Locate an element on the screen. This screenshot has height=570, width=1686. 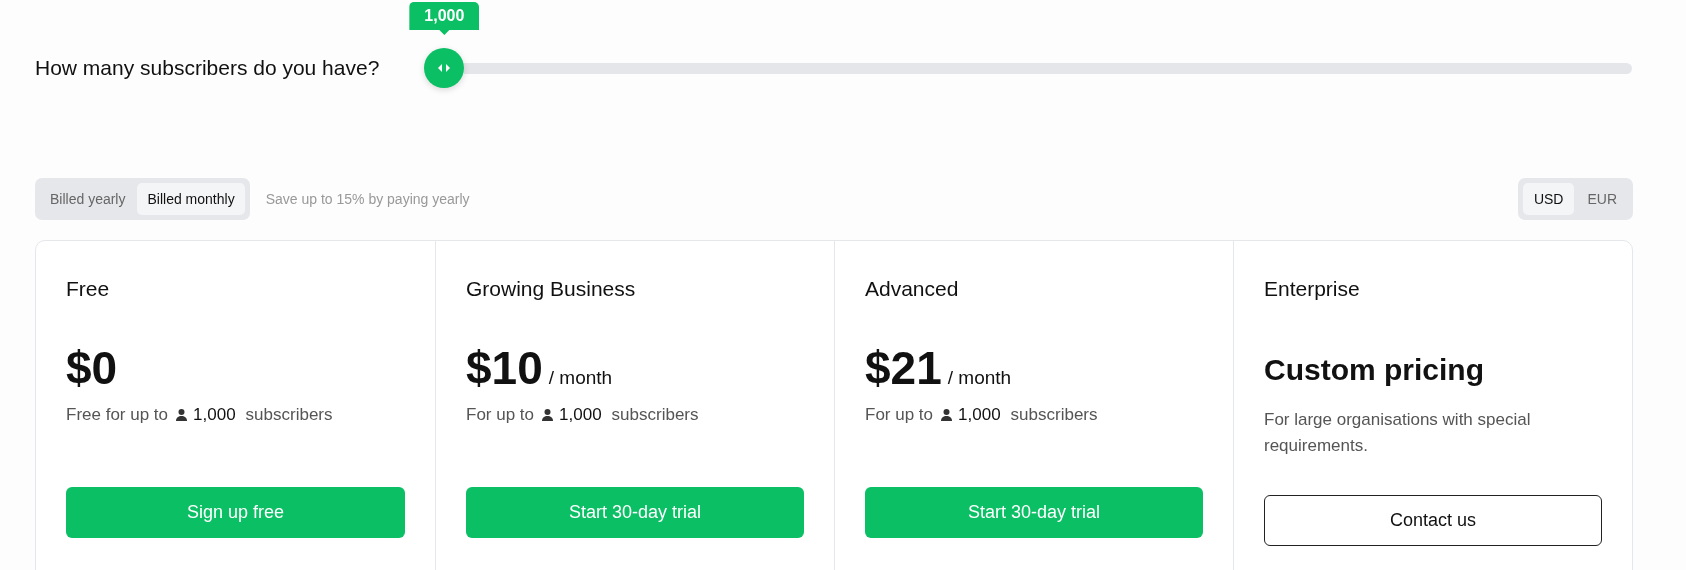
plan-price: $0 is located at coordinates (92, 368).